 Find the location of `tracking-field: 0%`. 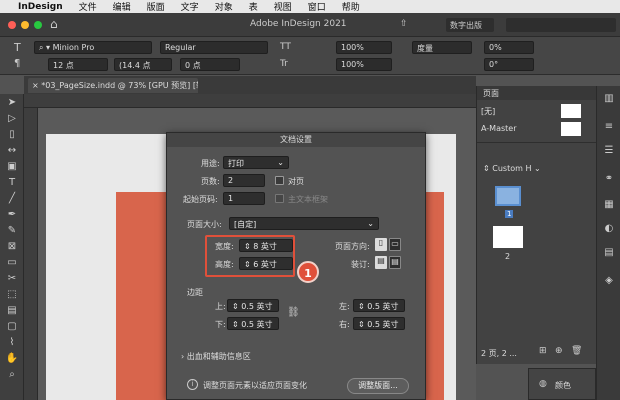

tracking-field: 0% is located at coordinates (509, 47).